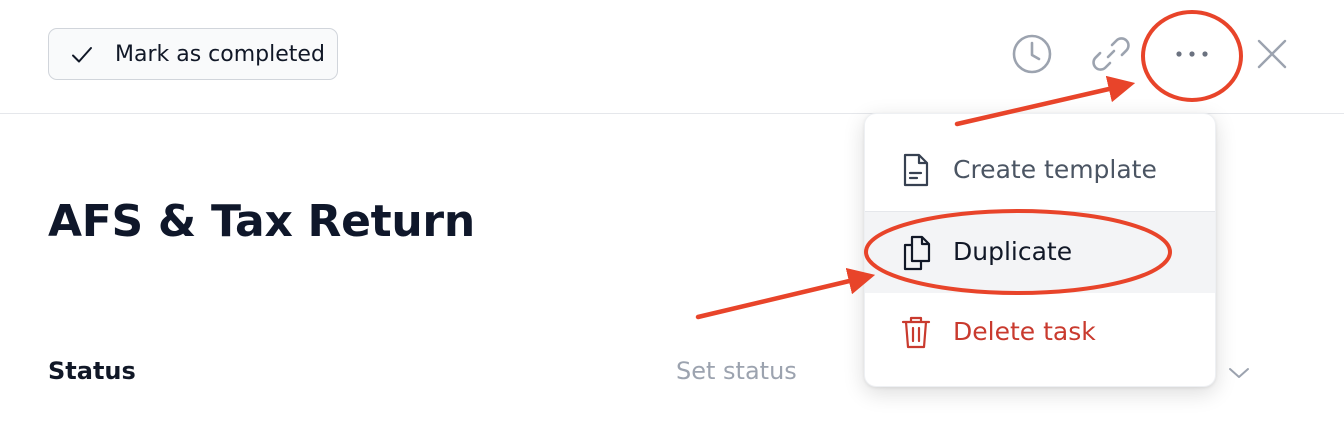 This screenshot has width=1344, height=434. Describe the element at coordinates (220, 54) in the screenshot. I see `mark-as-completed-label: Mark as completed` at that location.